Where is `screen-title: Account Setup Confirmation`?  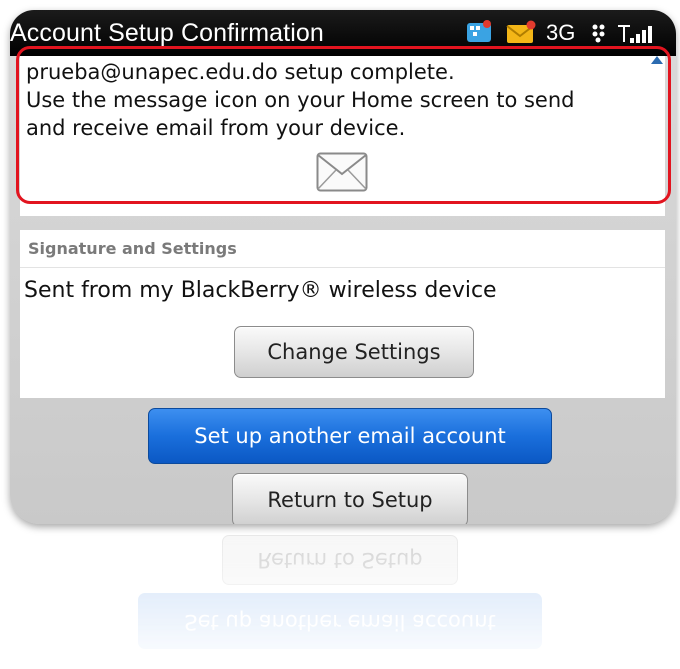 screen-title: Account Setup Confirmation is located at coordinates (167, 33).